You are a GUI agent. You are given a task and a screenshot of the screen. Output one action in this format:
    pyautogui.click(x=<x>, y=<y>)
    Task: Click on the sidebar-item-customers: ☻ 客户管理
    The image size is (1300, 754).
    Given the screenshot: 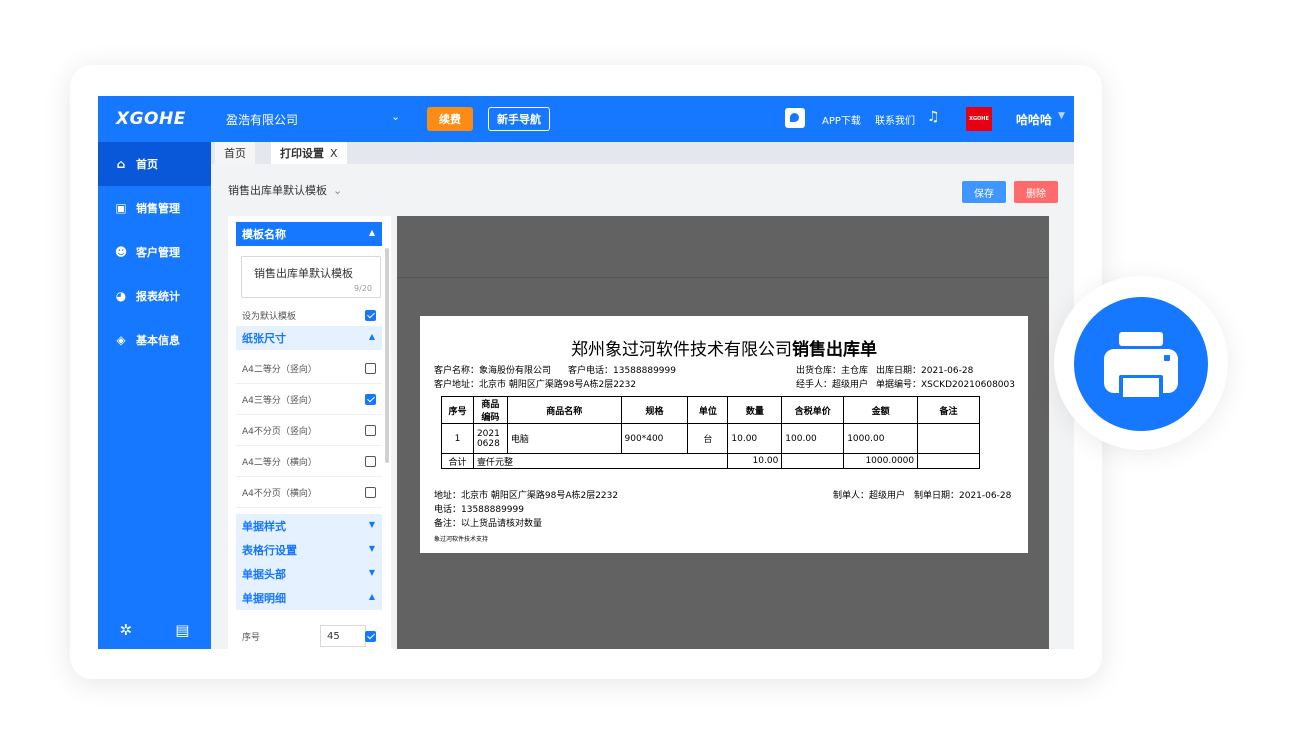 What is the action you would take?
    pyautogui.click(x=154, y=252)
    